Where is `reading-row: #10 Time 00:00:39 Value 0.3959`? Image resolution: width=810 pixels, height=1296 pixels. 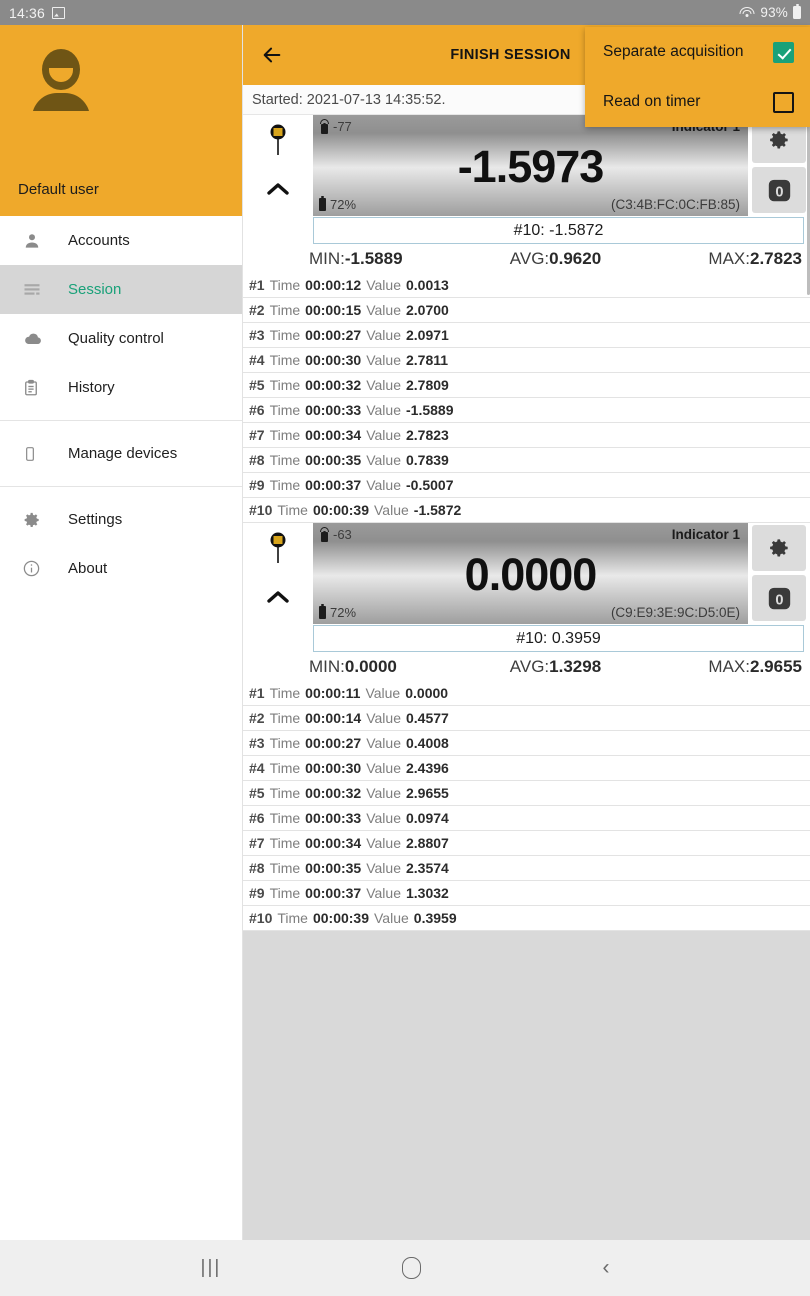
reading-row: #10 Time 00:00:39 Value 0.3959 is located at coordinates (526, 918).